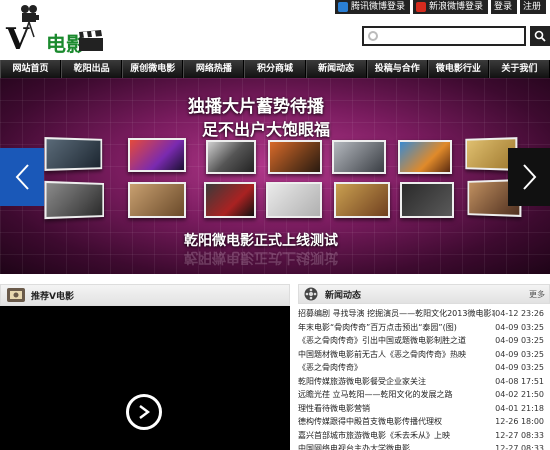 The height and width of the screenshot is (450, 550). What do you see at coordinates (382, 341) in the screenshot?
I see `news-title: 《恶之骨肉传奇》引出中国或题微电影制胜之道` at bounding box center [382, 341].